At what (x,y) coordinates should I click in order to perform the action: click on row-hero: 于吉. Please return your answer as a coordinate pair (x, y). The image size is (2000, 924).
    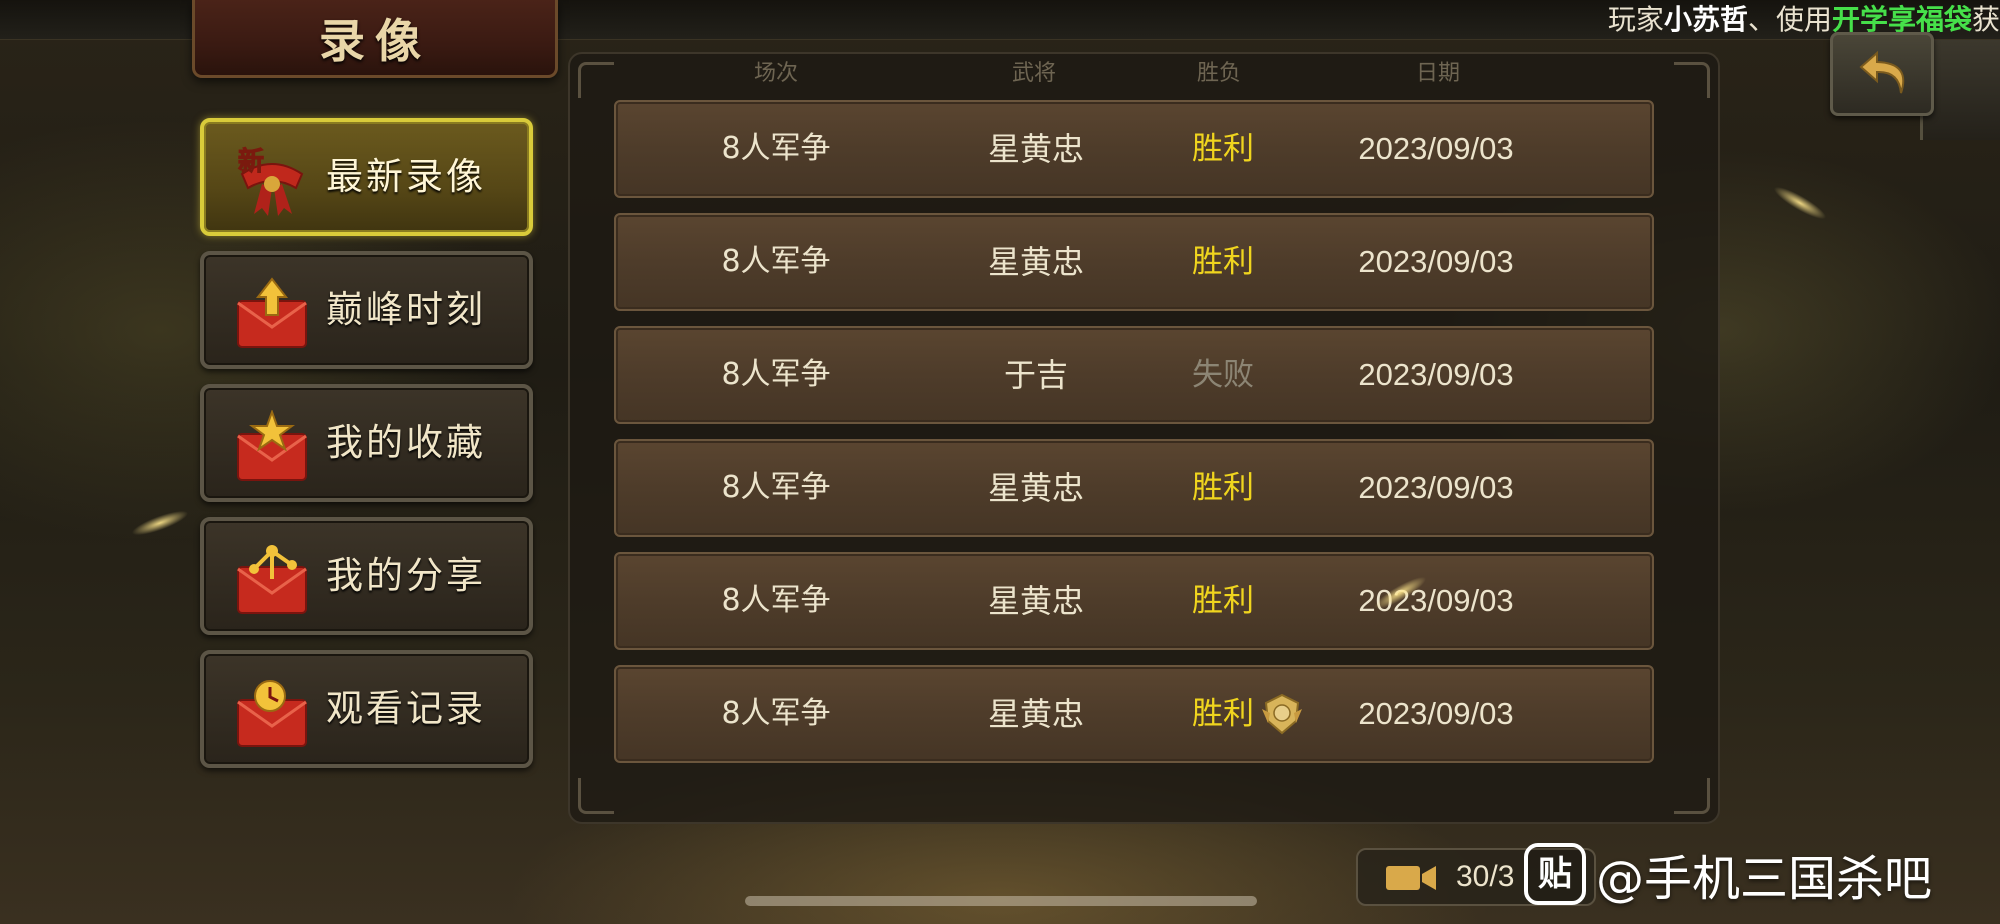
    Looking at the image, I should click on (1036, 375).